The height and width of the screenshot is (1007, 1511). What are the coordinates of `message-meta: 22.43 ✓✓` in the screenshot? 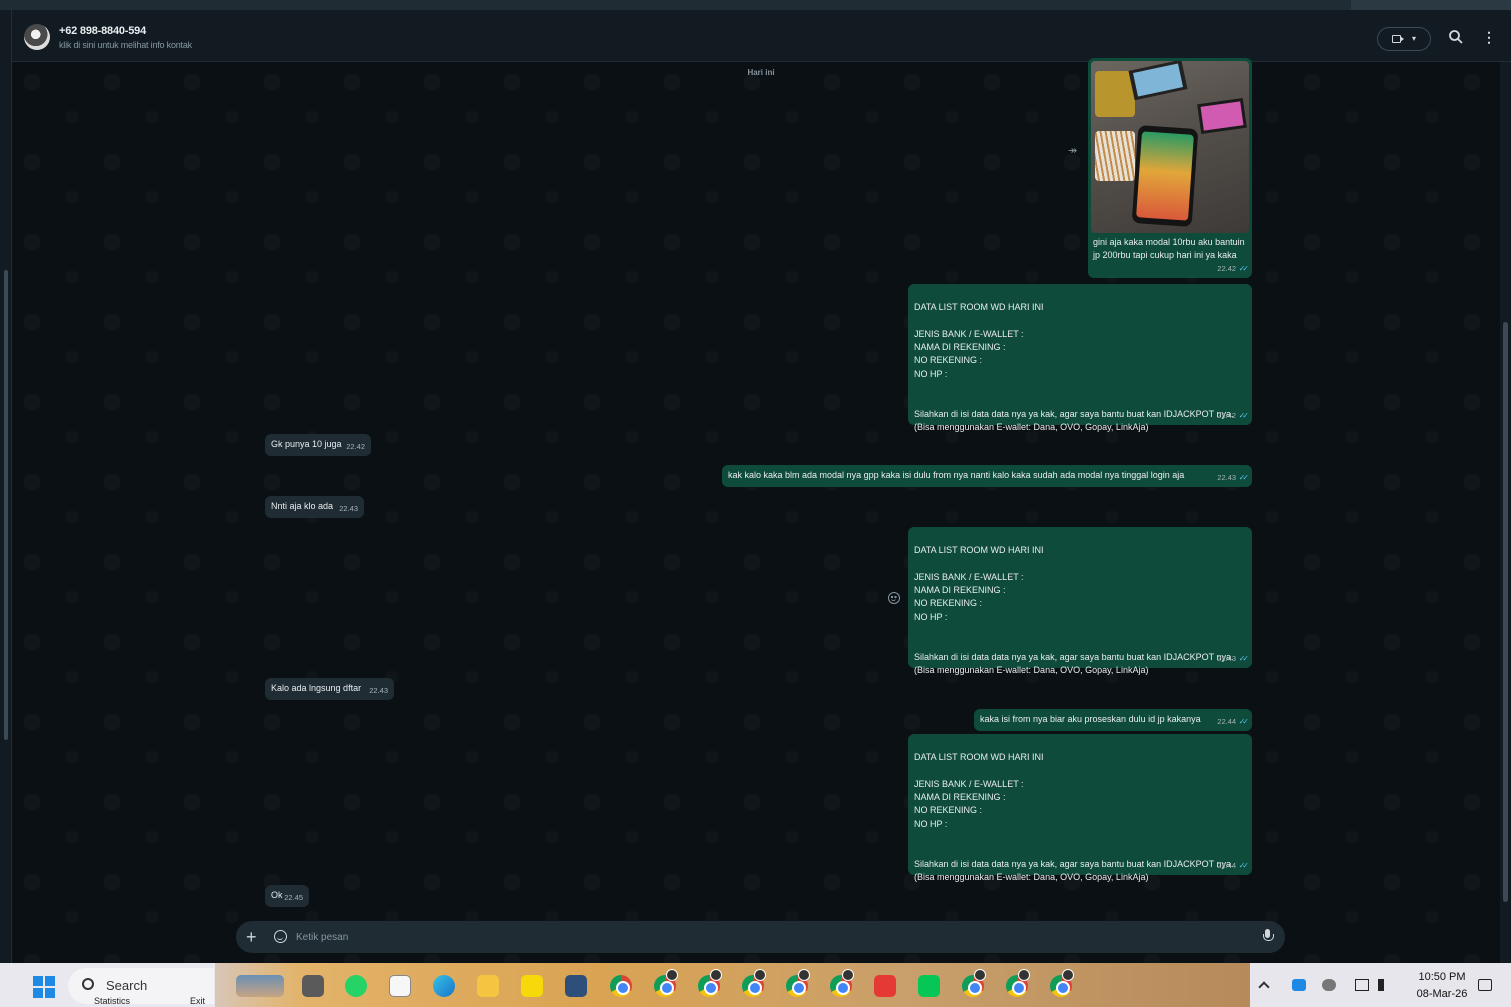 It's located at (1233, 477).